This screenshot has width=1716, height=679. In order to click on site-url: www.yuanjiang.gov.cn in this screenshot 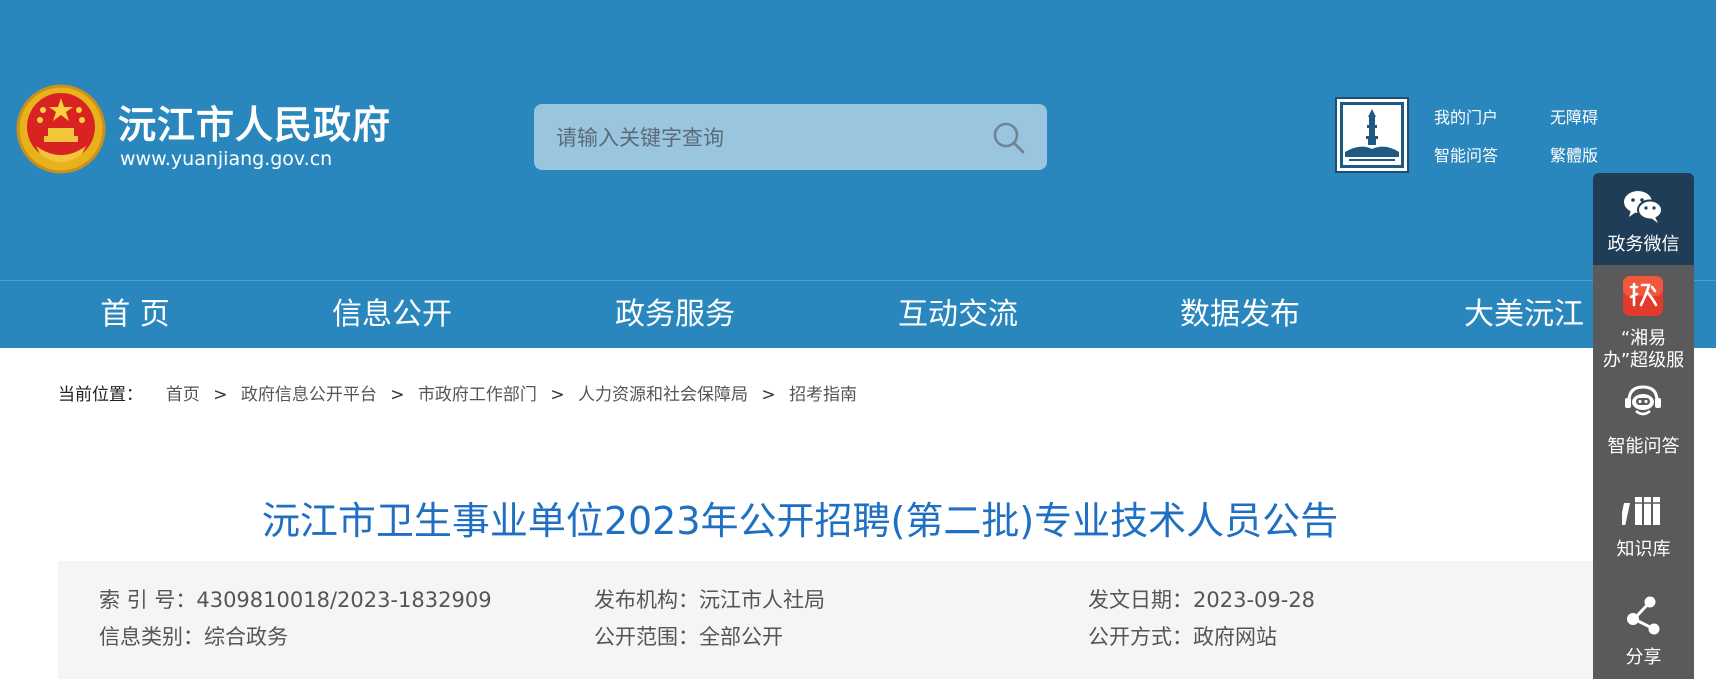, I will do `click(226, 159)`.